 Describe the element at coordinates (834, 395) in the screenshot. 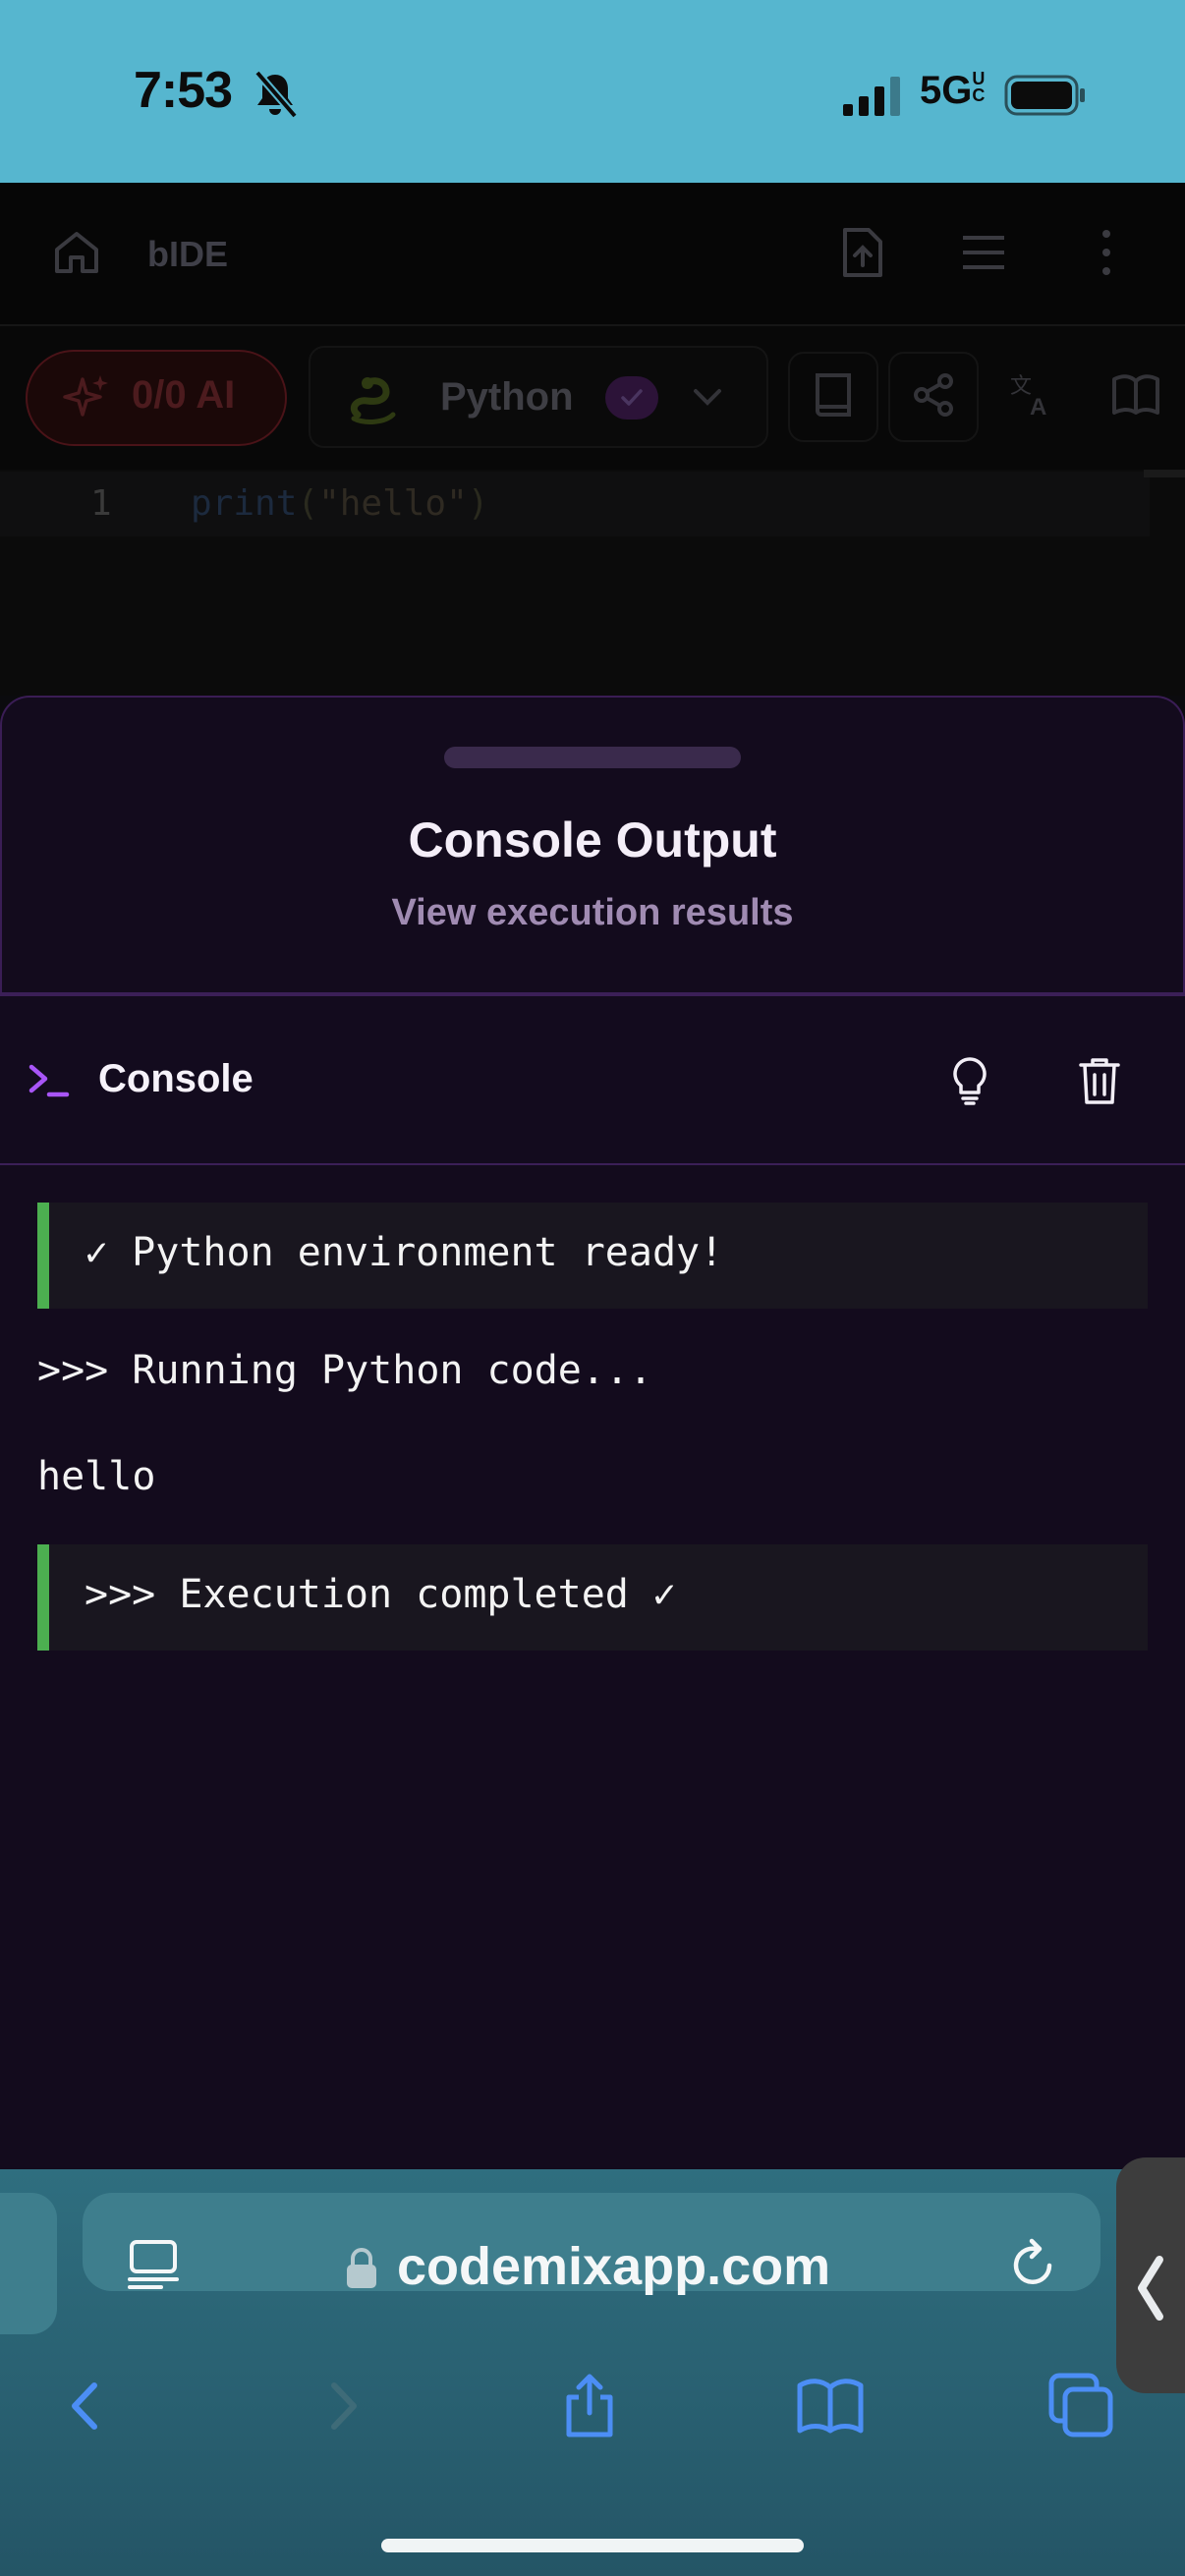

I see `book-icon` at that location.